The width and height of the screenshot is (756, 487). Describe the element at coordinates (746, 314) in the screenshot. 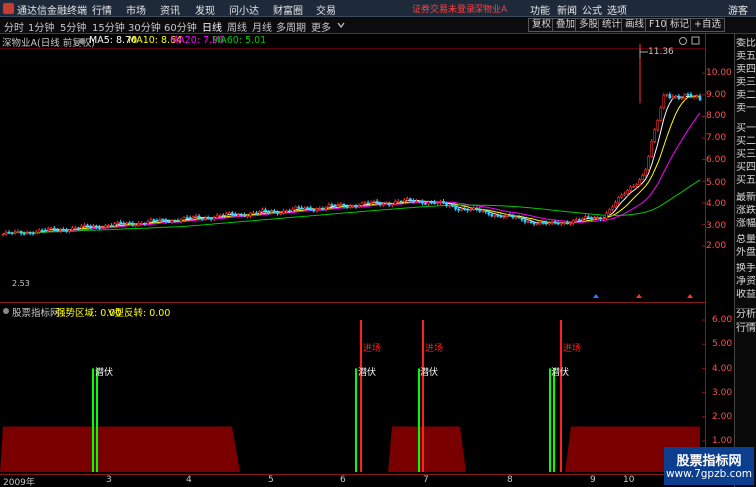

I see `side-tab-fenxi: 分析` at that location.